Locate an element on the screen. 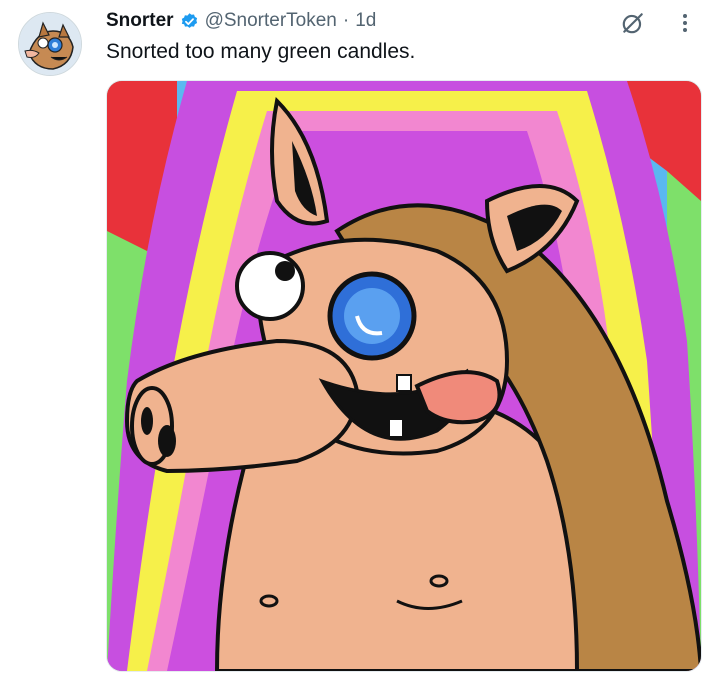 The height and width of the screenshot is (673, 720). avatar-image is located at coordinates (50, 44).